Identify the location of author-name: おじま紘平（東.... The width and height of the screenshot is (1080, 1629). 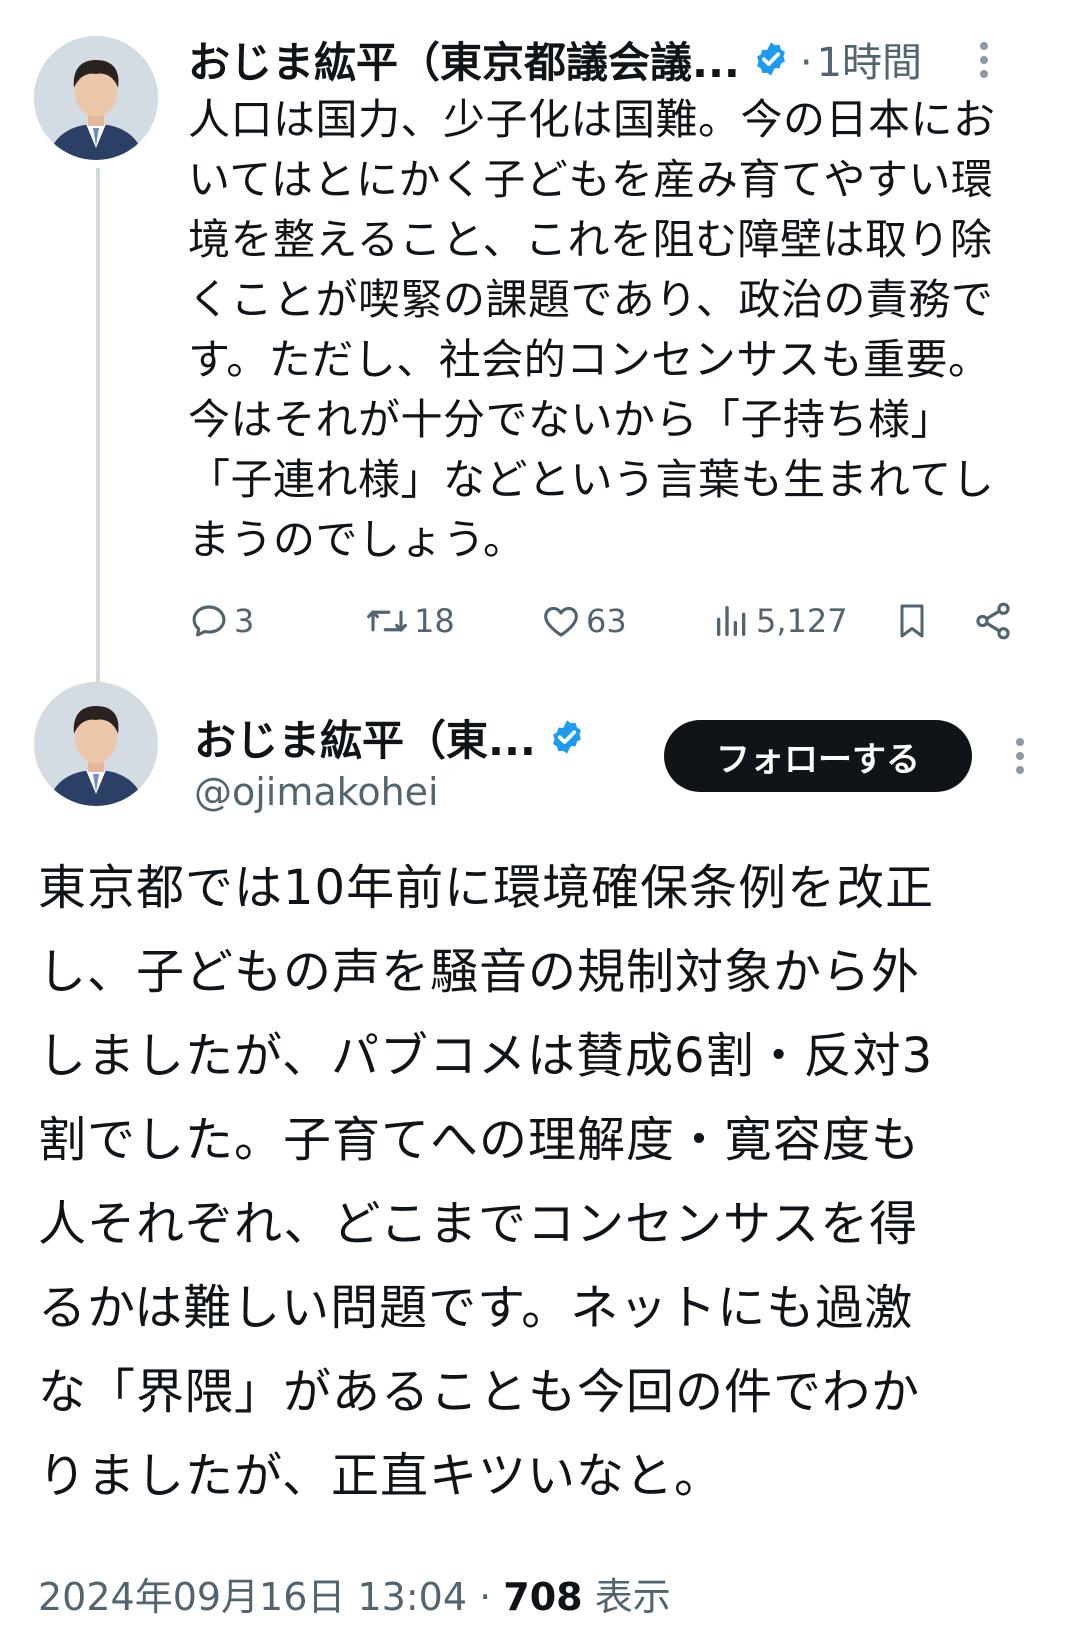
(365, 740).